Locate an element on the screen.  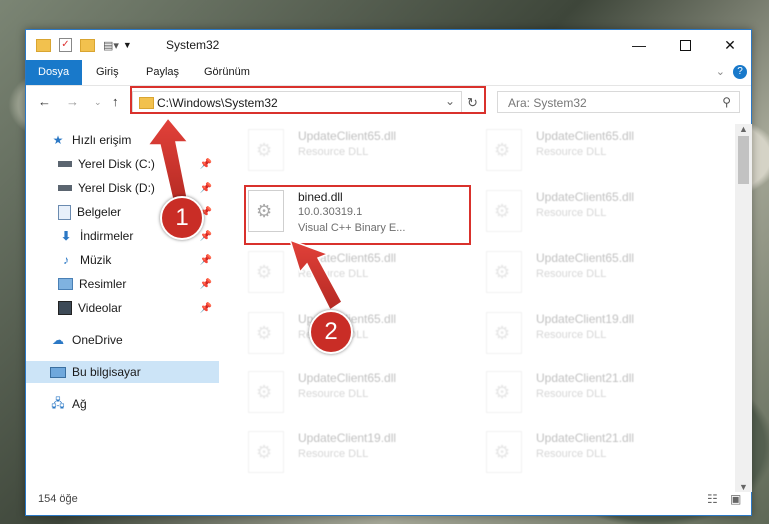
back-arrow-icon: ← is located at coordinates (44, 101).